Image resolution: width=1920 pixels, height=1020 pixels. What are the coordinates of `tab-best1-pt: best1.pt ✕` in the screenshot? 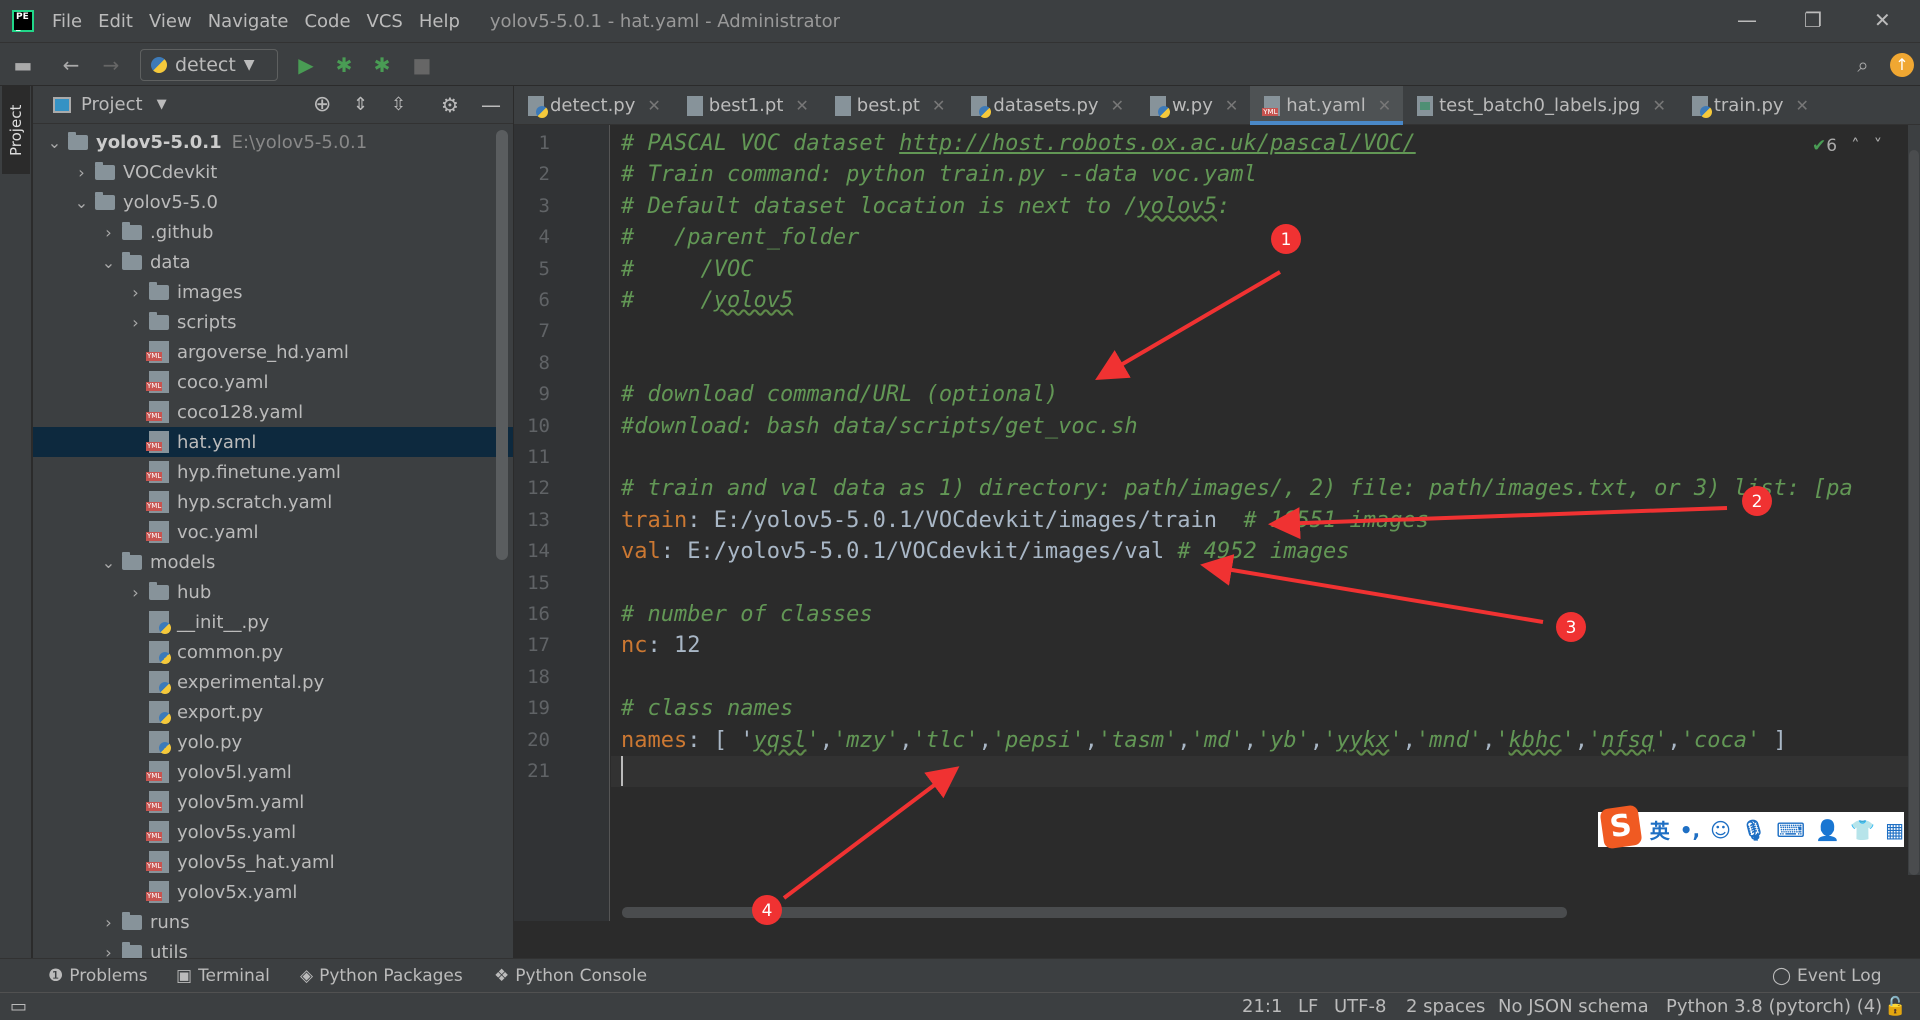 It's located at (747, 105).